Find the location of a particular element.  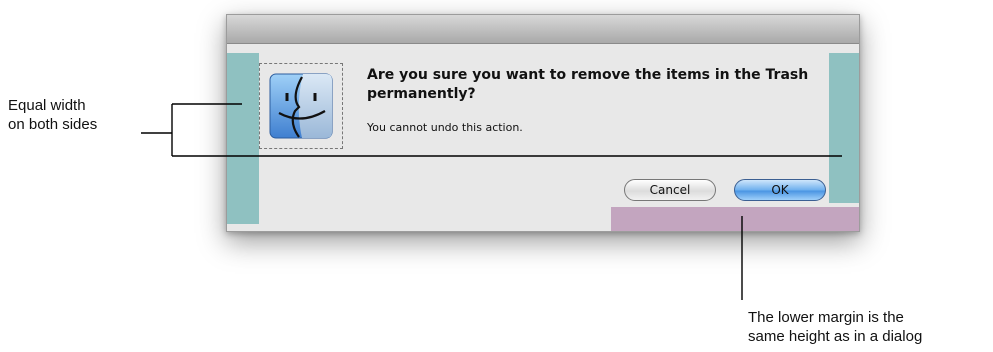

margin-annotation-line2: same height as in a dialog is located at coordinates (835, 336).